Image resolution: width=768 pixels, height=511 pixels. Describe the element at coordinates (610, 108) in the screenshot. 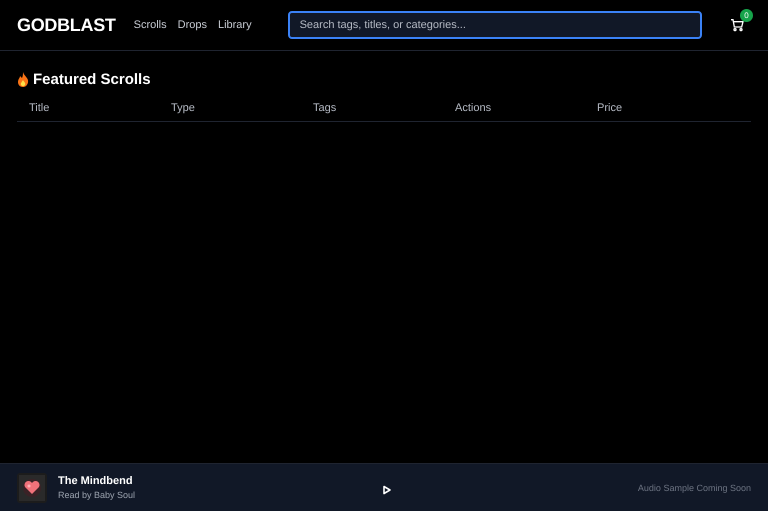

I see `column-header: Price` at that location.